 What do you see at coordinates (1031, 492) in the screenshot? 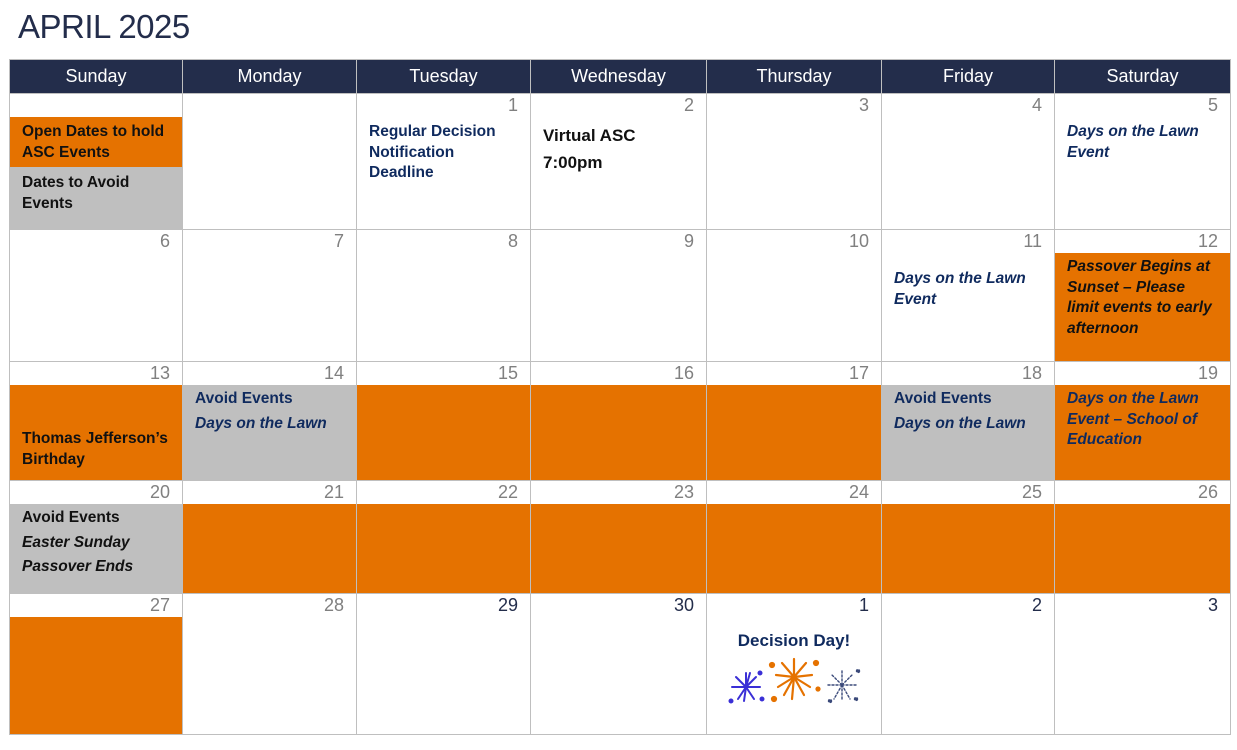
I see `day-number: 25` at bounding box center [1031, 492].